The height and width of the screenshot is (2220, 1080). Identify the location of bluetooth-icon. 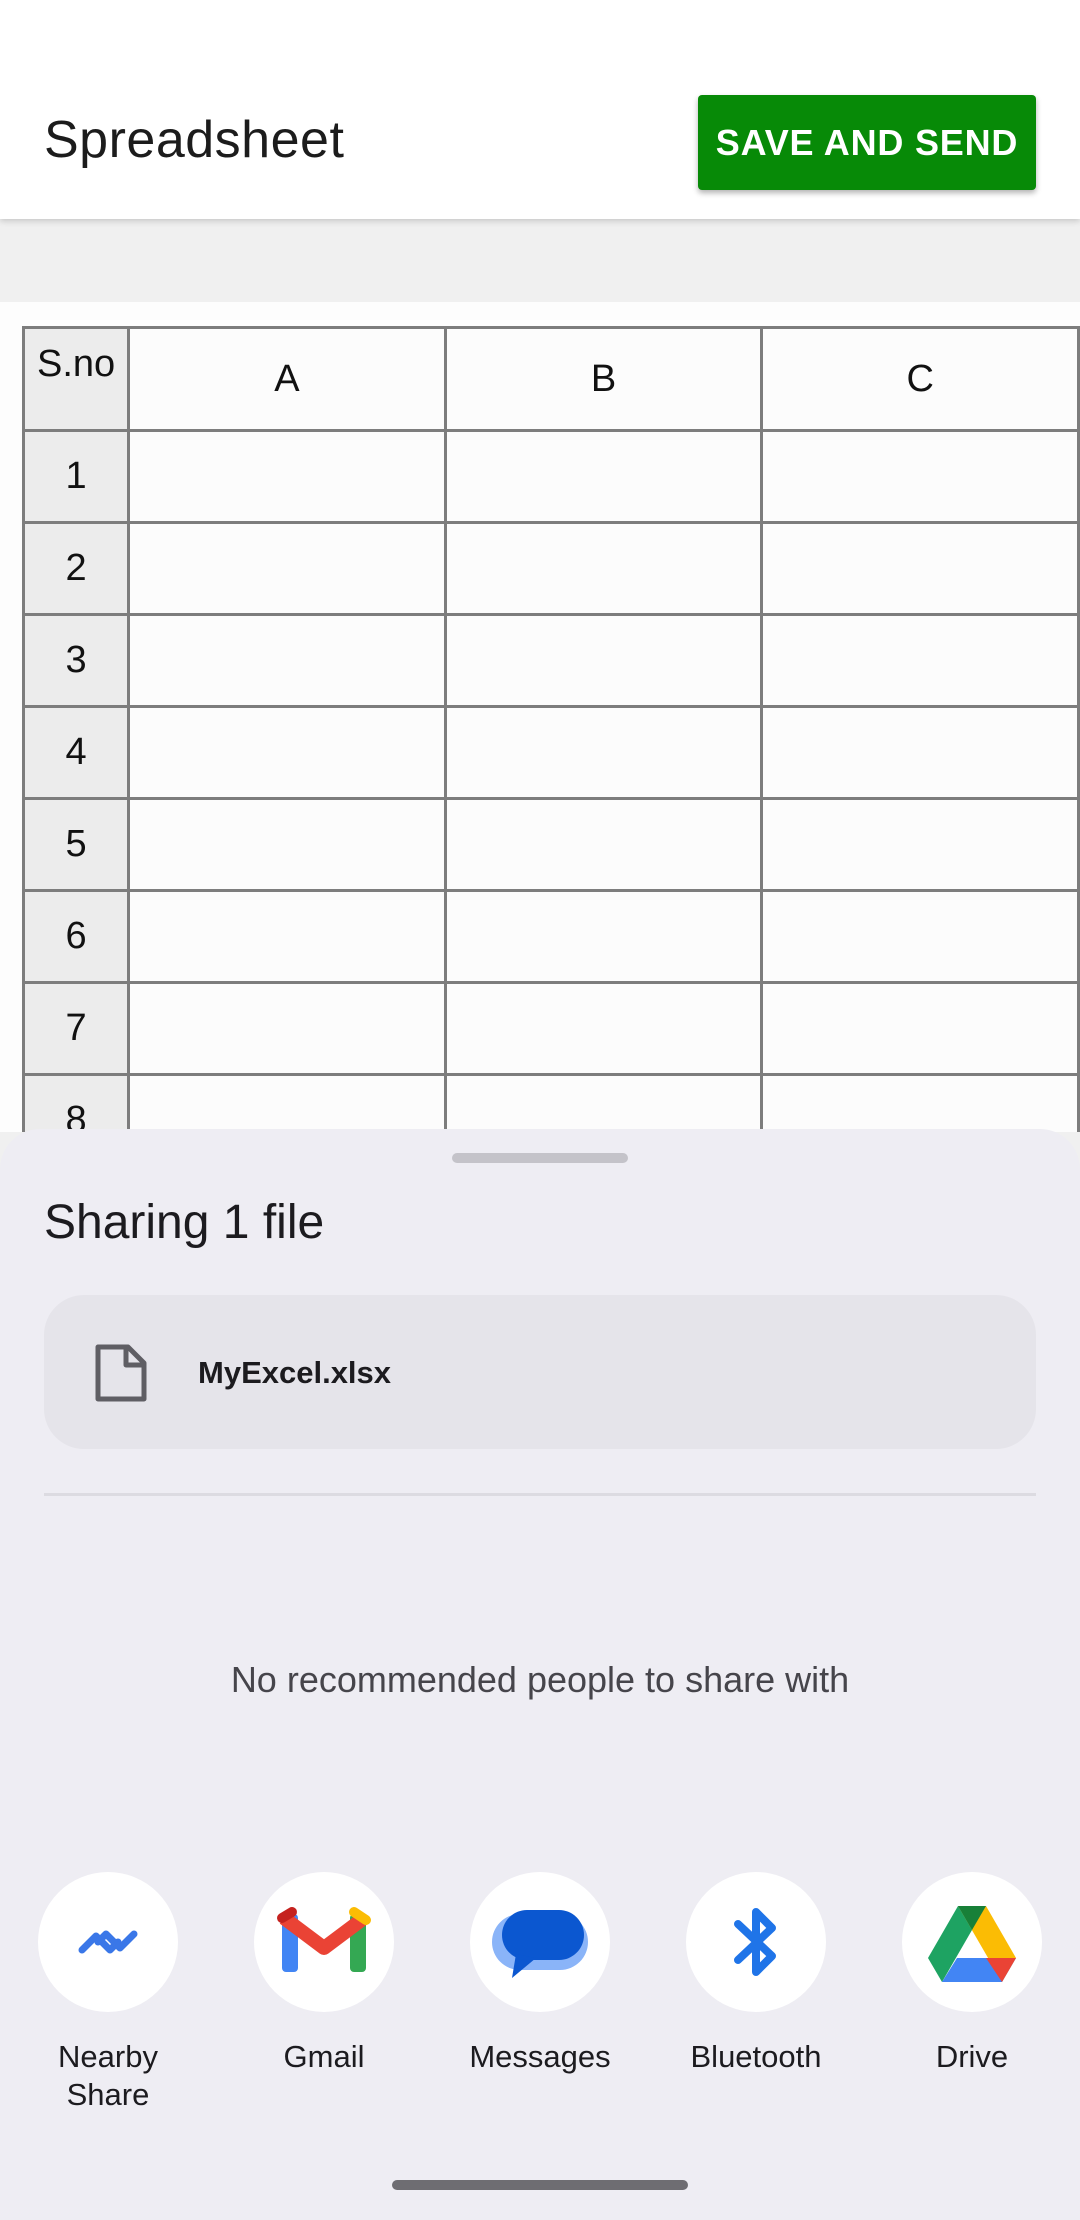
(756, 1942).